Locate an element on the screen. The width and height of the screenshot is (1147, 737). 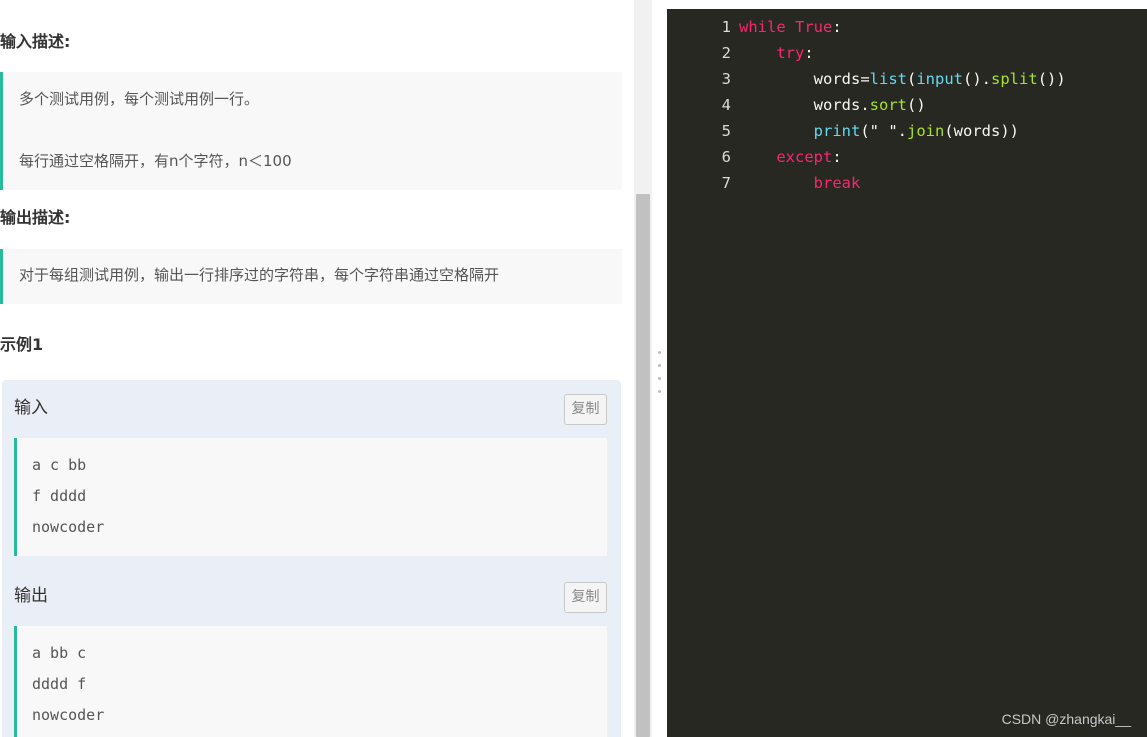
example-heading: 示例1 is located at coordinates (22, 344).